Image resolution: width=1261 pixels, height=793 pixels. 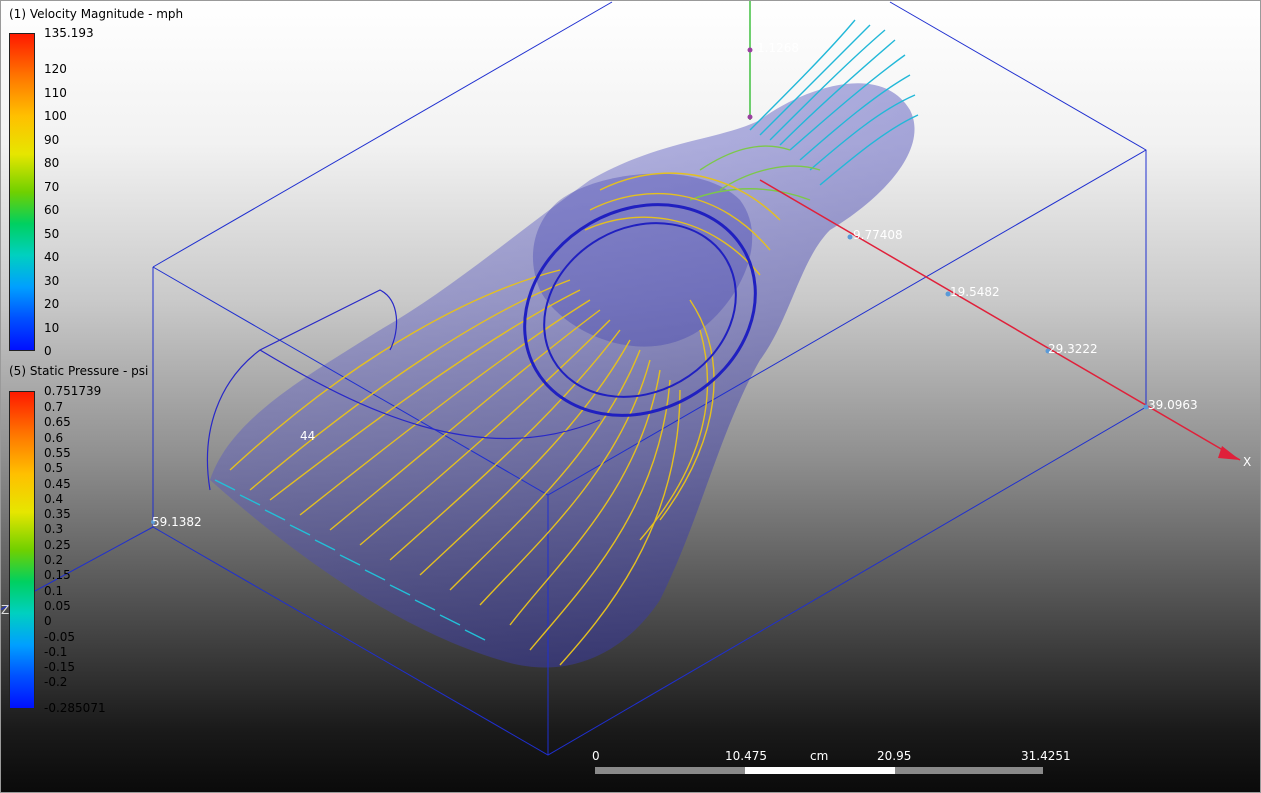 What do you see at coordinates (52, 280) in the screenshot?
I see `velocity-tick-label: 30` at bounding box center [52, 280].